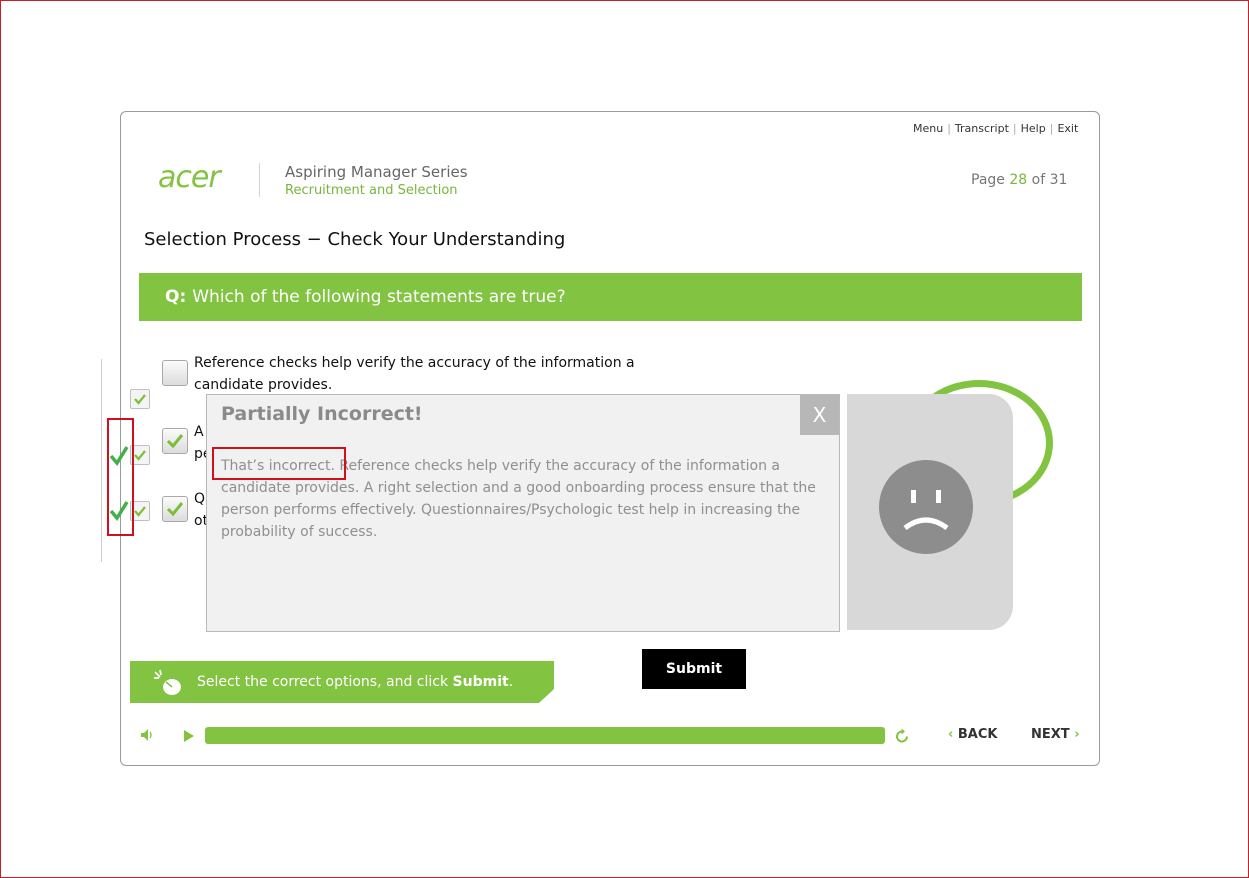 Image resolution: width=1249 pixels, height=878 pixels. What do you see at coordinates (545, 735) in the screenshot?
I see `progress-bar` at bounding box center [545, 735].